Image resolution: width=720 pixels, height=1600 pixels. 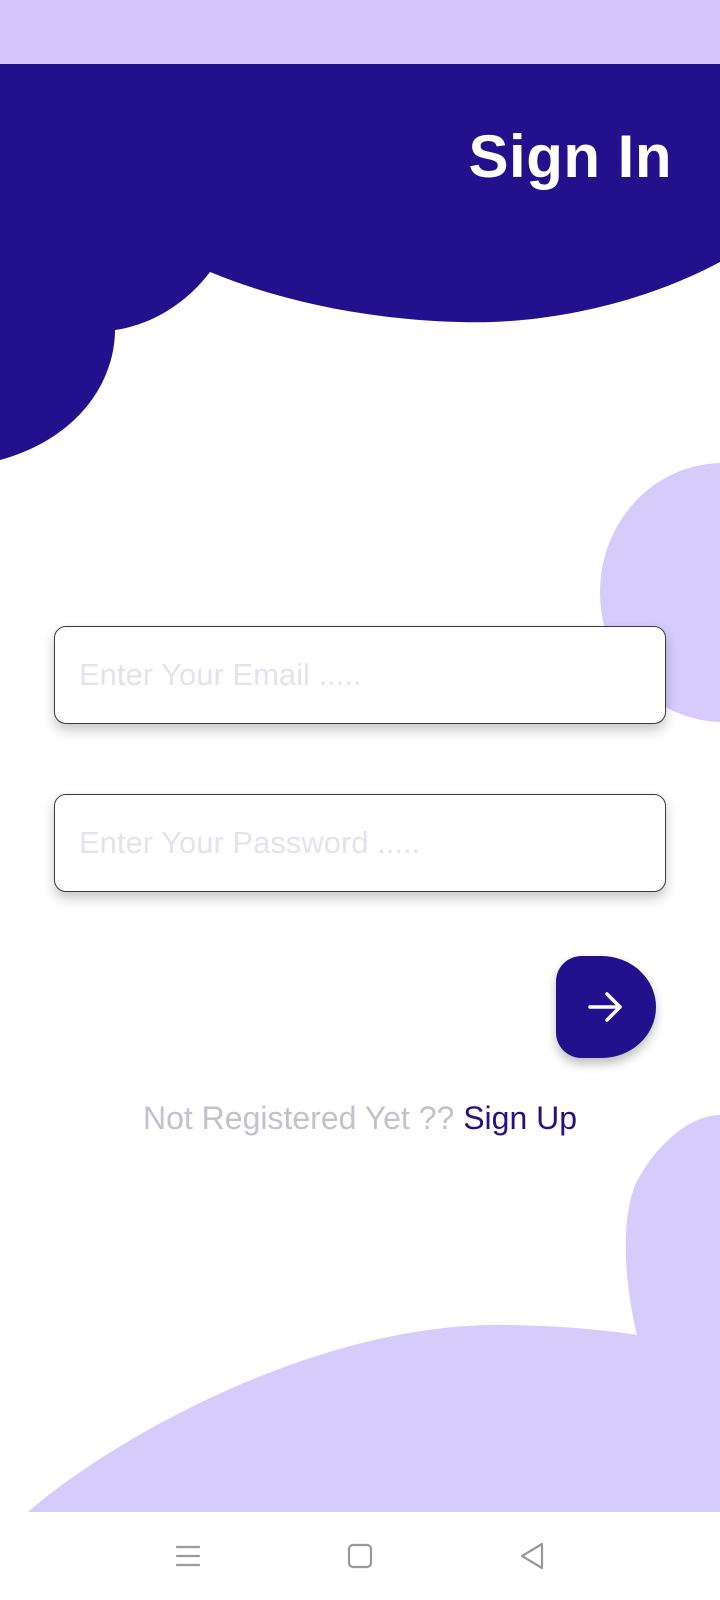 I want to click on back-triangle-icon, so click(x=532, y=1556).